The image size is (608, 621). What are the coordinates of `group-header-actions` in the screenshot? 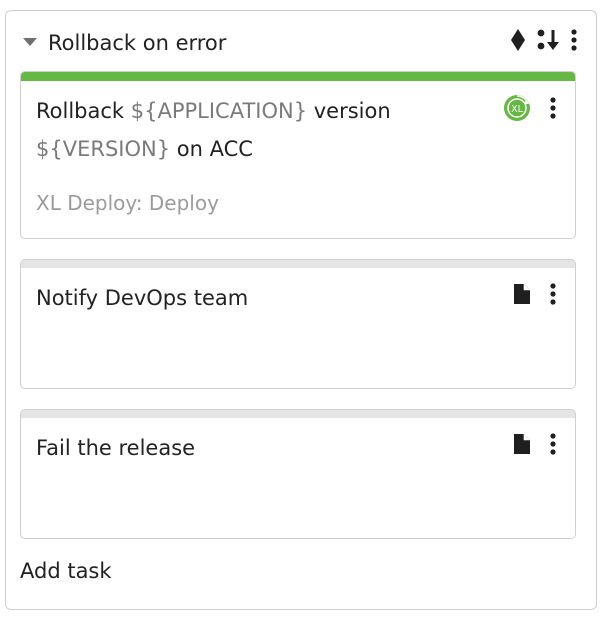 It's located at (544, 42).